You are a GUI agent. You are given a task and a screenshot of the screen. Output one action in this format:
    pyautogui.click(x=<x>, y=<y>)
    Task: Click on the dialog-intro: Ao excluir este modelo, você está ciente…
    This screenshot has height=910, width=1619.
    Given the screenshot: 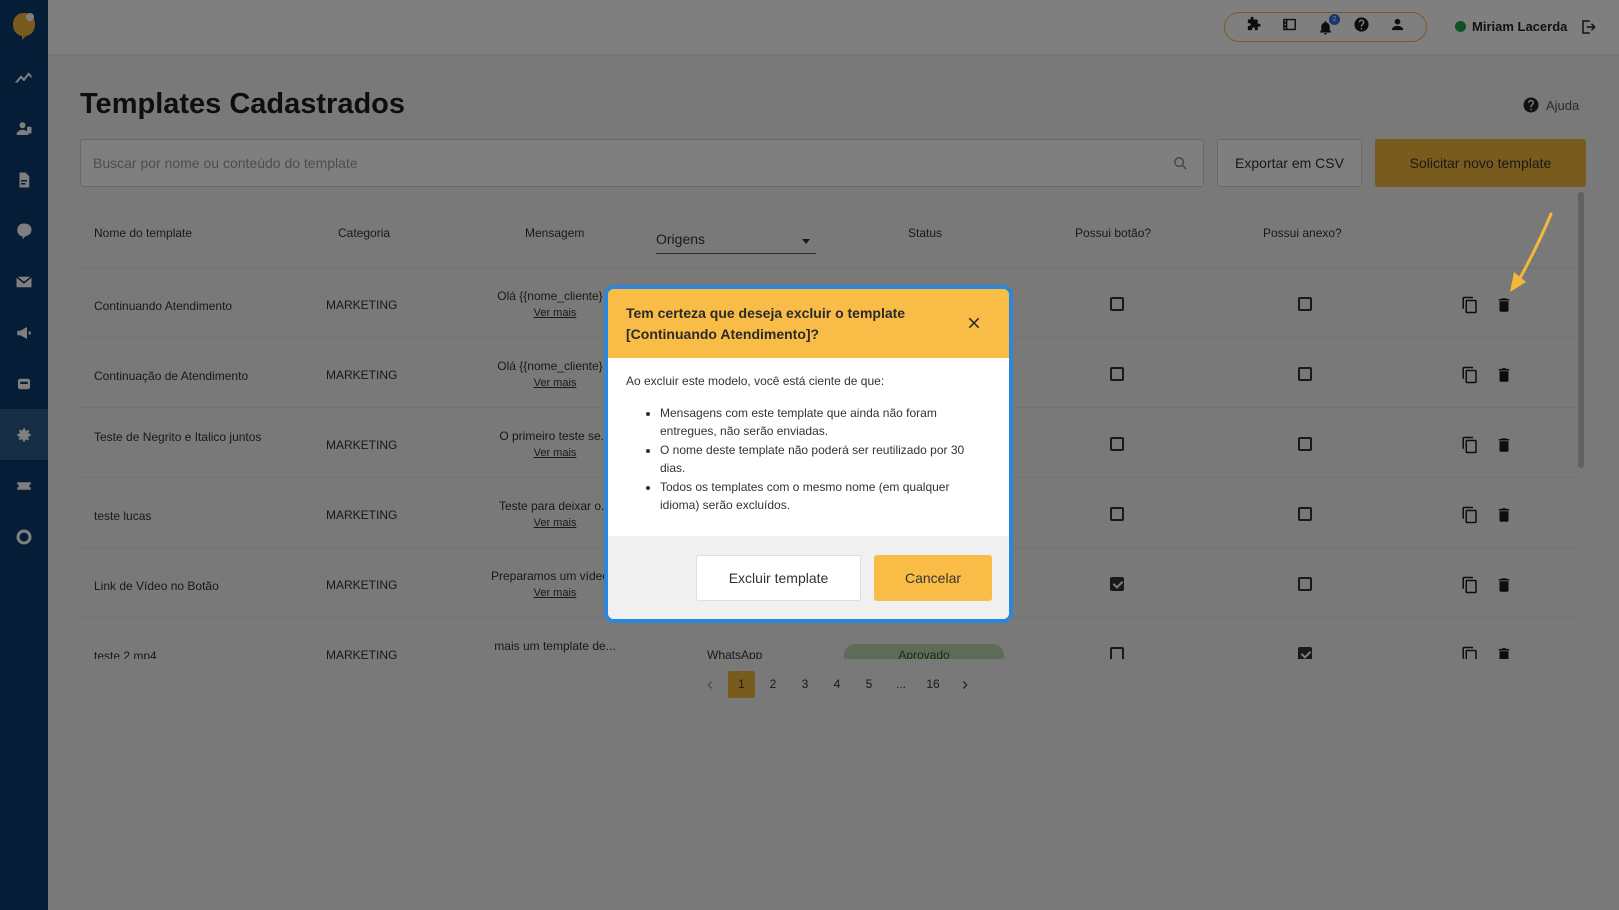 What is the action you would take?
    pyautogui.click(x=755, y=381)
    